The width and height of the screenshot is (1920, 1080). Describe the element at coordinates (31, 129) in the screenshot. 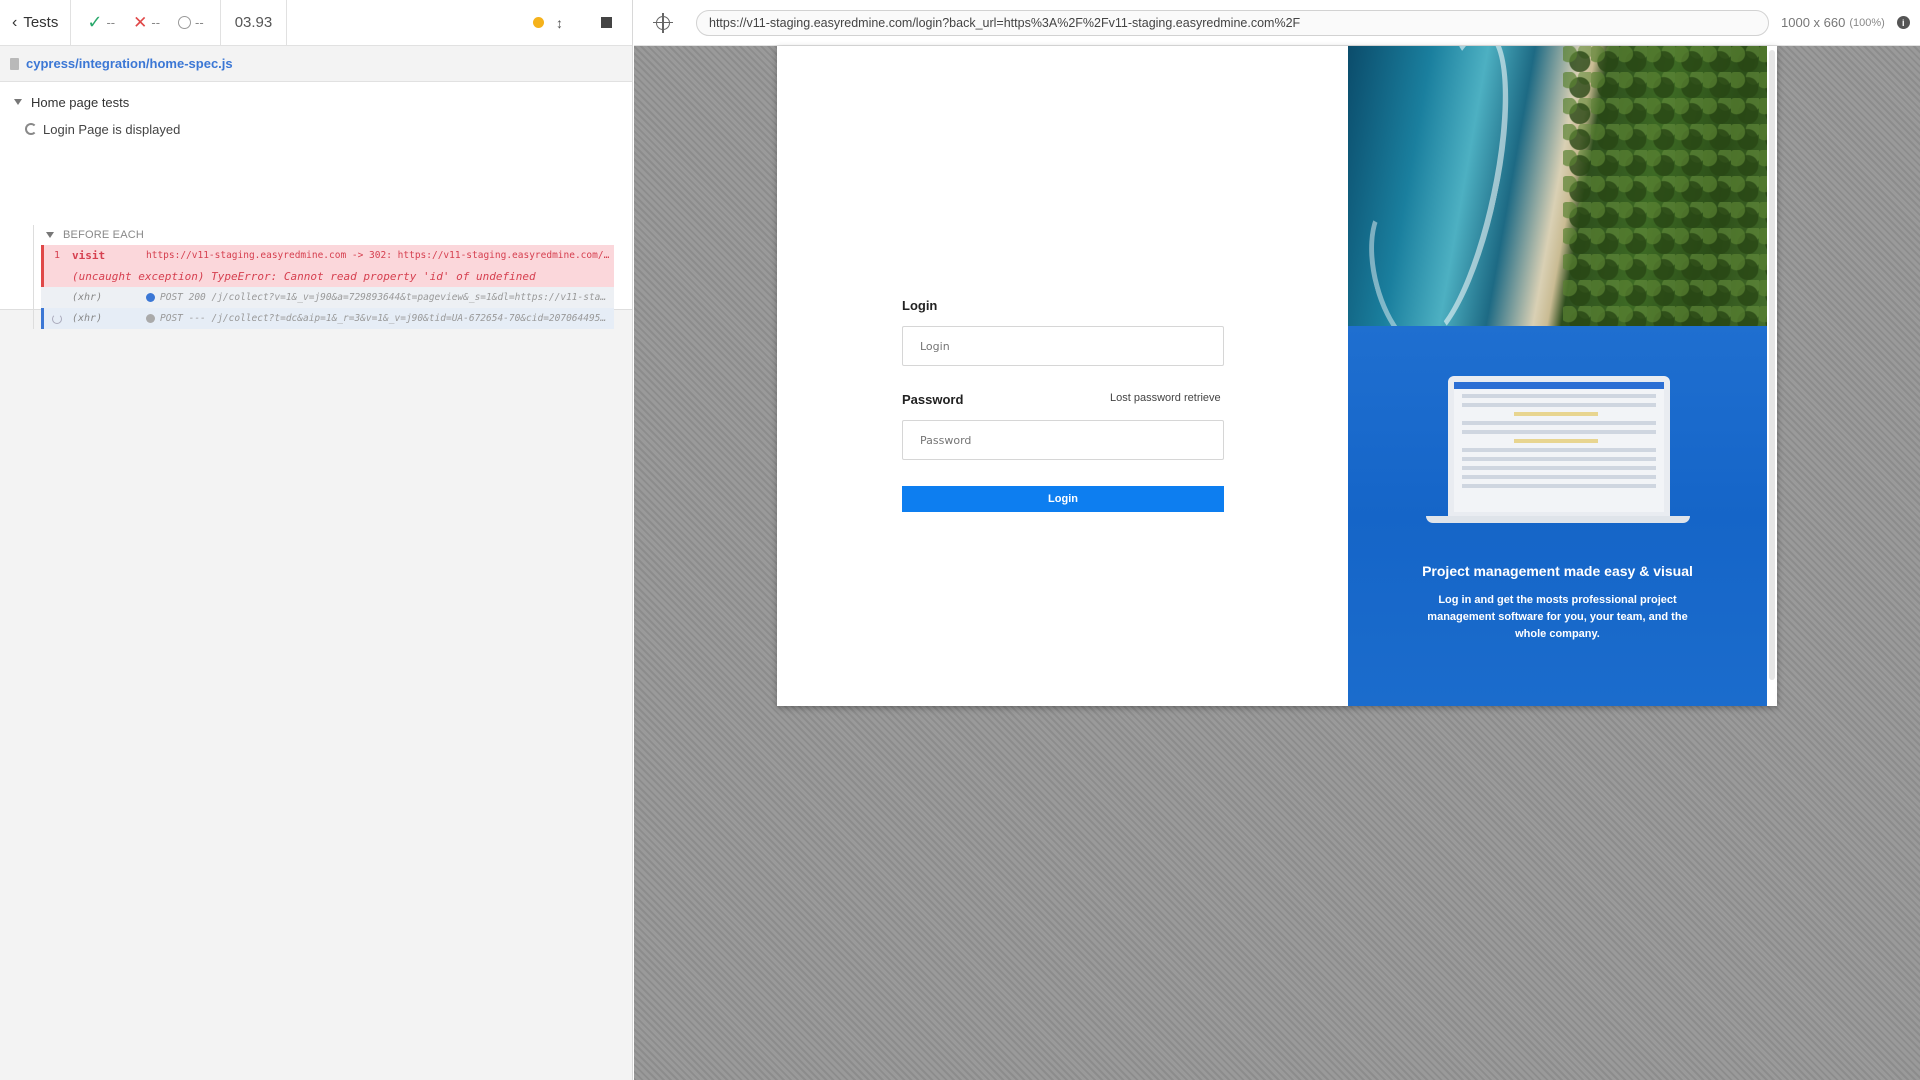

I see `refresh-icon` at that location.